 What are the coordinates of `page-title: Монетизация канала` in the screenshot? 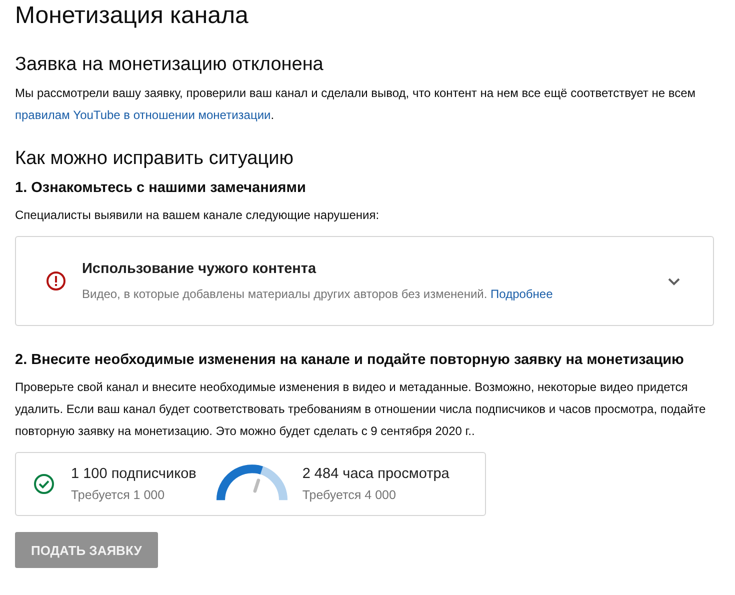 It's located at (132, 16).